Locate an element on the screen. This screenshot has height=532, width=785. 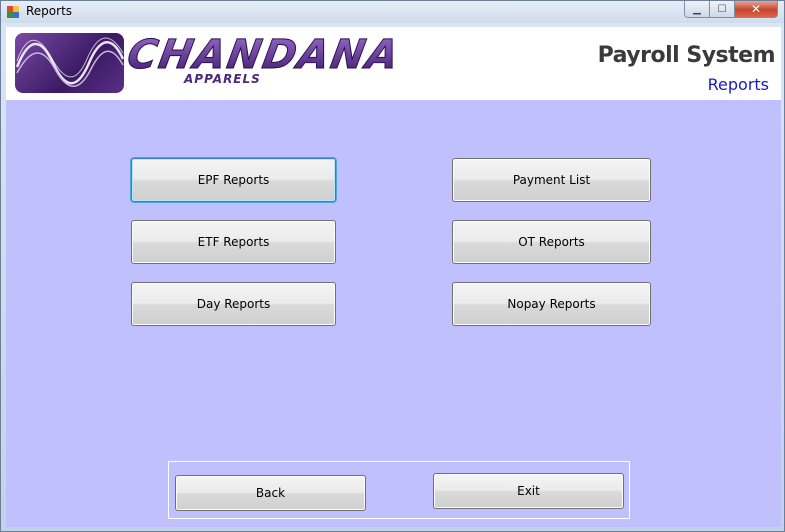
exit-button: Exit is located at coordinates (528, 491).